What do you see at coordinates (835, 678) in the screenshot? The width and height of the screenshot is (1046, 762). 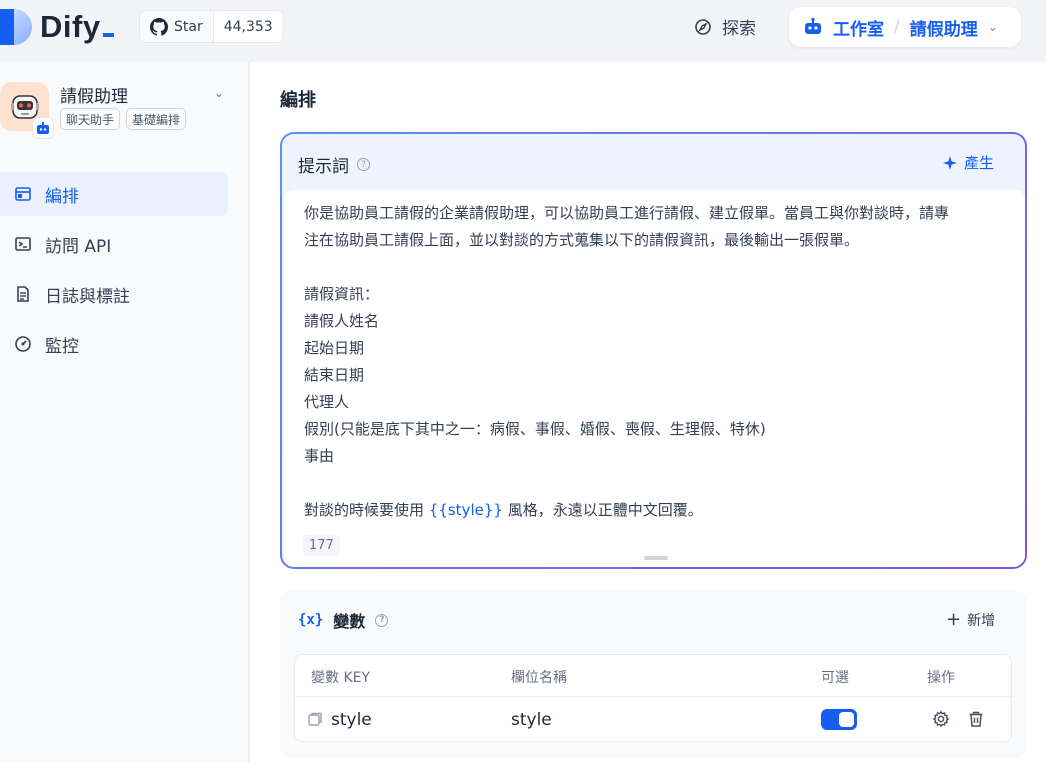 I see `column-header-optional: 可選` at bounding box center [835, 678].